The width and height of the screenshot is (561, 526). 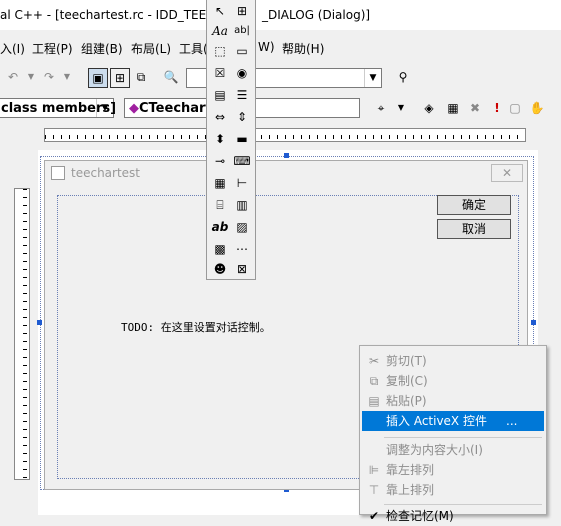 What do you see at coordinates (220, 95) in the screenshot?
I see `combo-box-icon: ▤` at bounding box center [220, 95].